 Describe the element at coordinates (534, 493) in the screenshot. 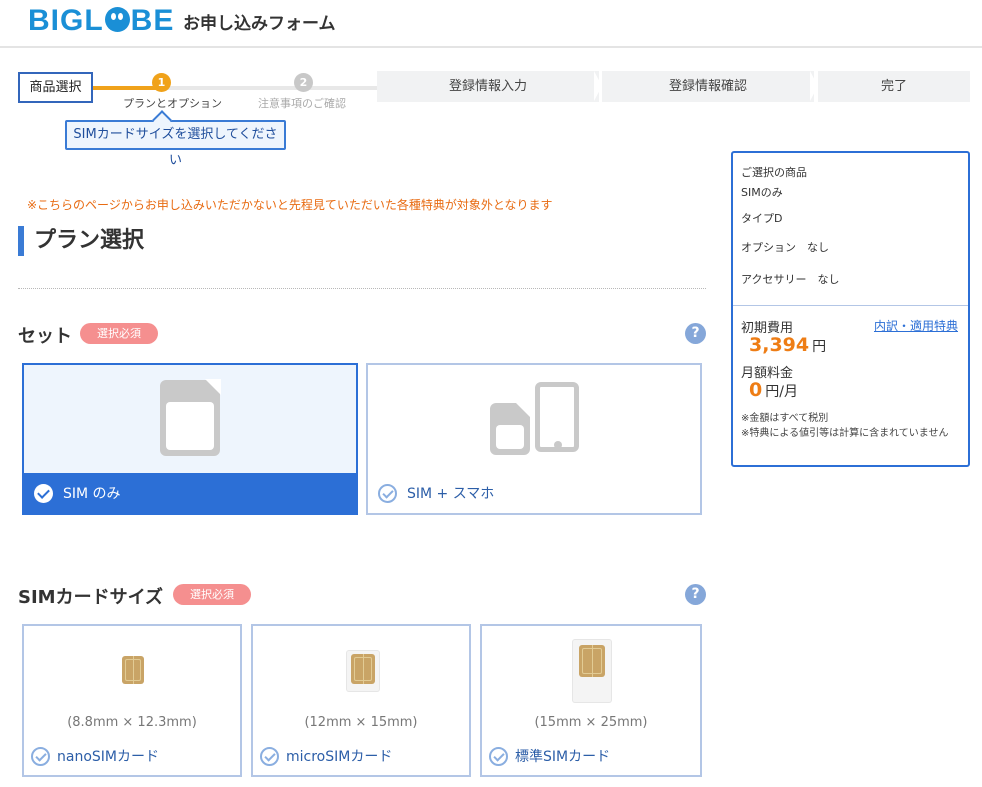

I see `option-bar: SIM + スマホ` at that location.